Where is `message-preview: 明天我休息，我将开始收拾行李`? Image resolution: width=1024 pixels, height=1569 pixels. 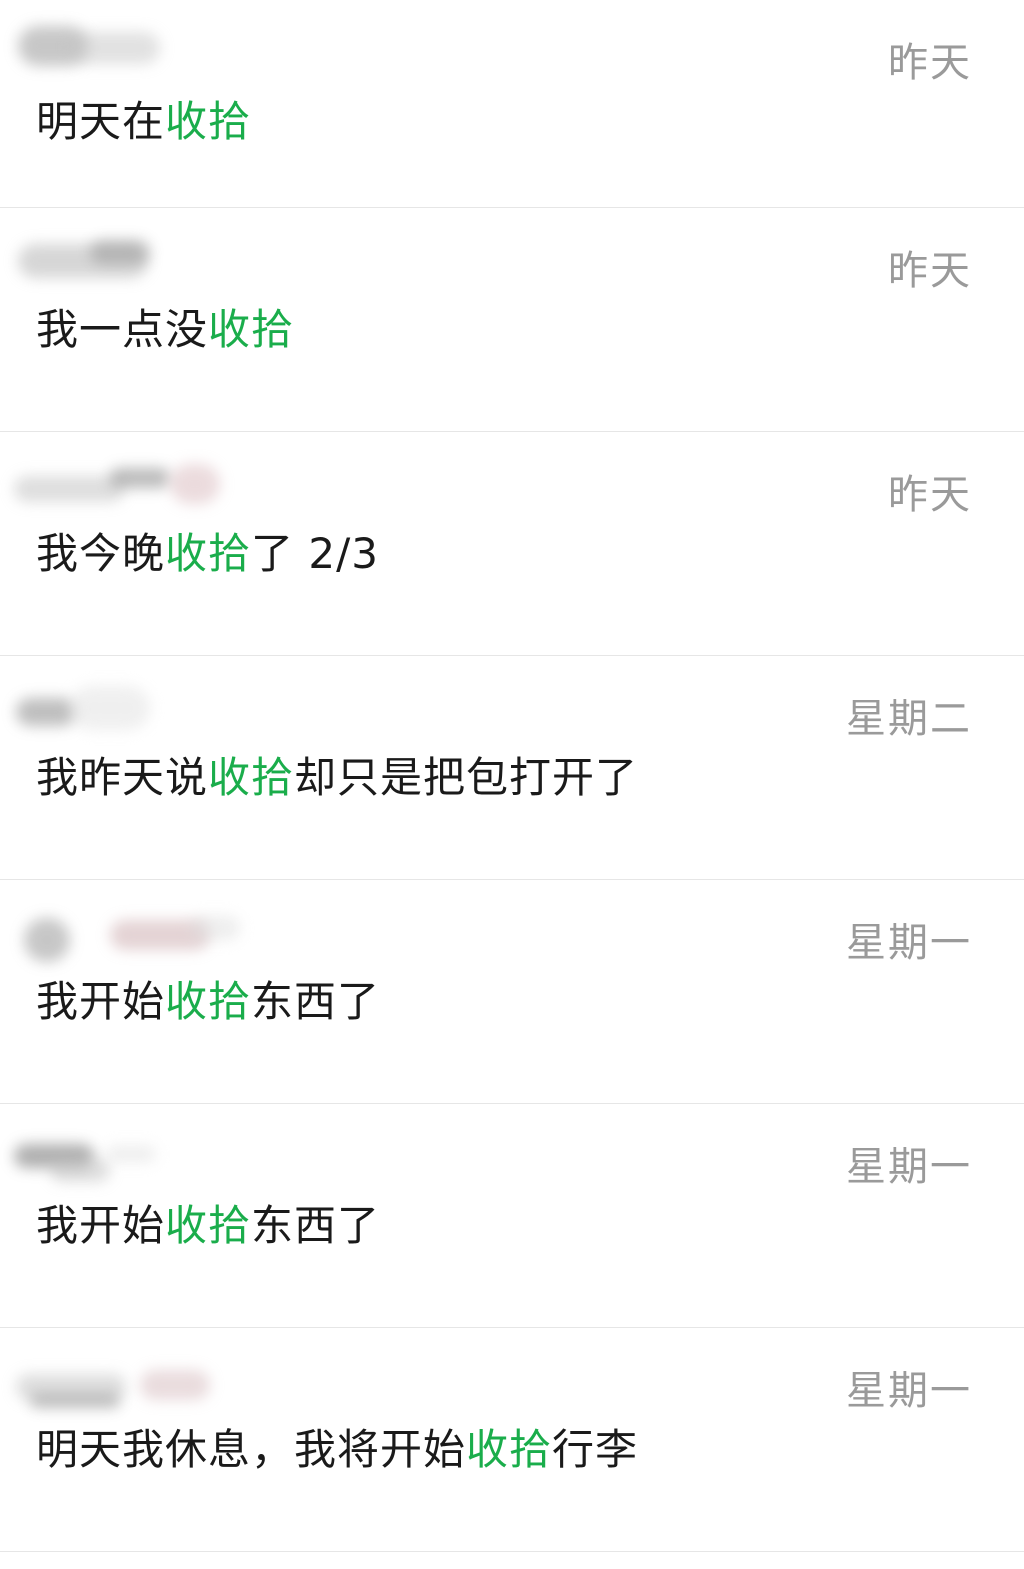 message-preview: 明天我休息，我将开始收拾行李 is located at coordinates (337, 1446).